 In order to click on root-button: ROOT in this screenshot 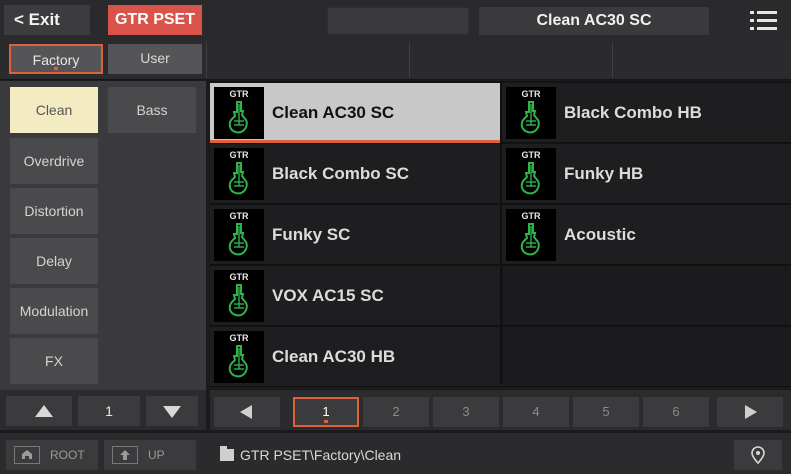, I will do `click(52, 455)`.